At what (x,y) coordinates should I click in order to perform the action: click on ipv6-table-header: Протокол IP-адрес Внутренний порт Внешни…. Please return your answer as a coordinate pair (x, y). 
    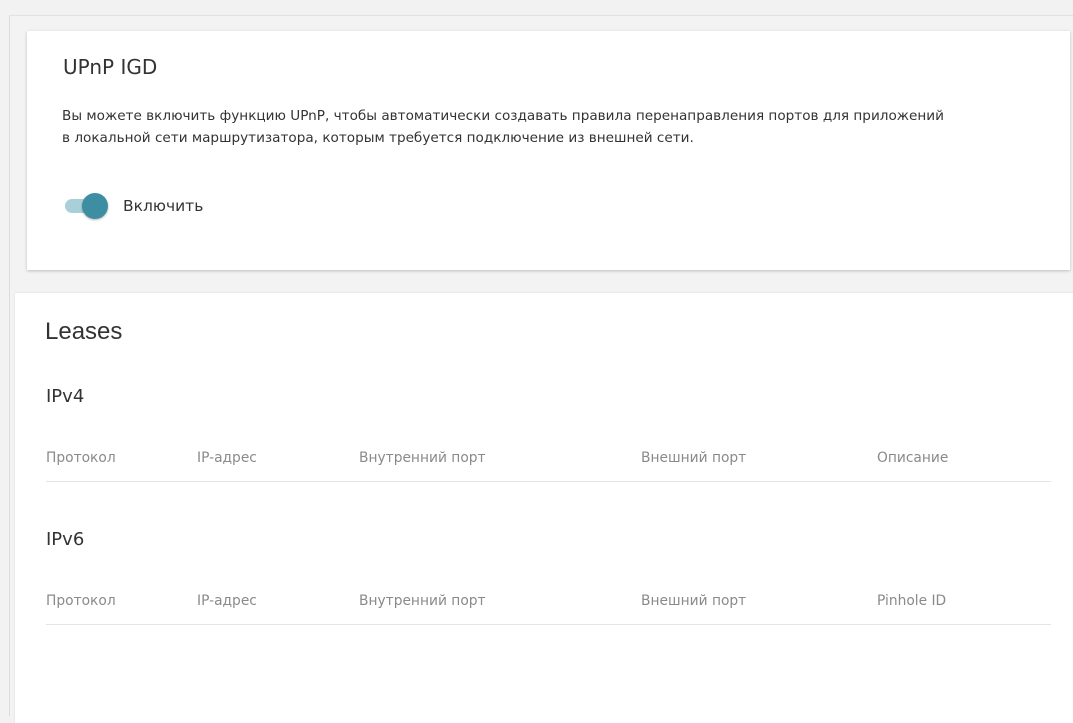
    Looking at the image, I should click on (548, 602).